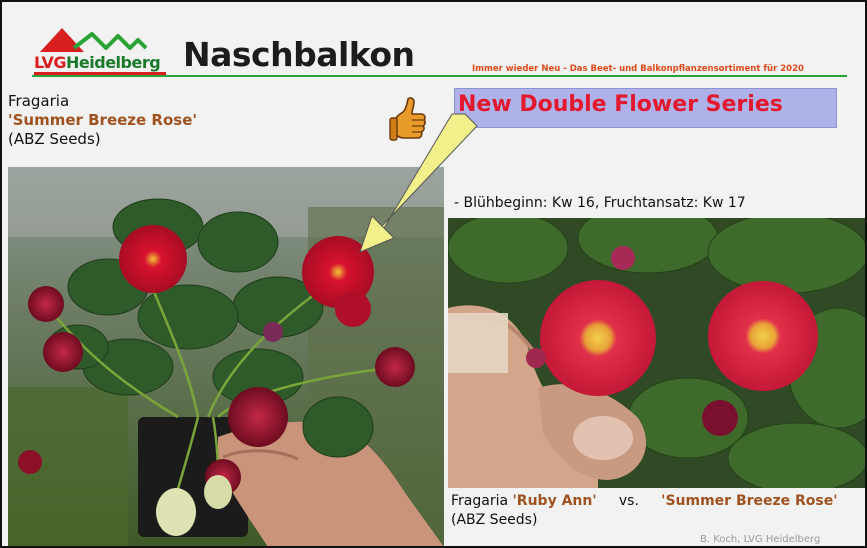 The image size is (867, 548). I want to click on caption-vs: vs., so click(629, 501).